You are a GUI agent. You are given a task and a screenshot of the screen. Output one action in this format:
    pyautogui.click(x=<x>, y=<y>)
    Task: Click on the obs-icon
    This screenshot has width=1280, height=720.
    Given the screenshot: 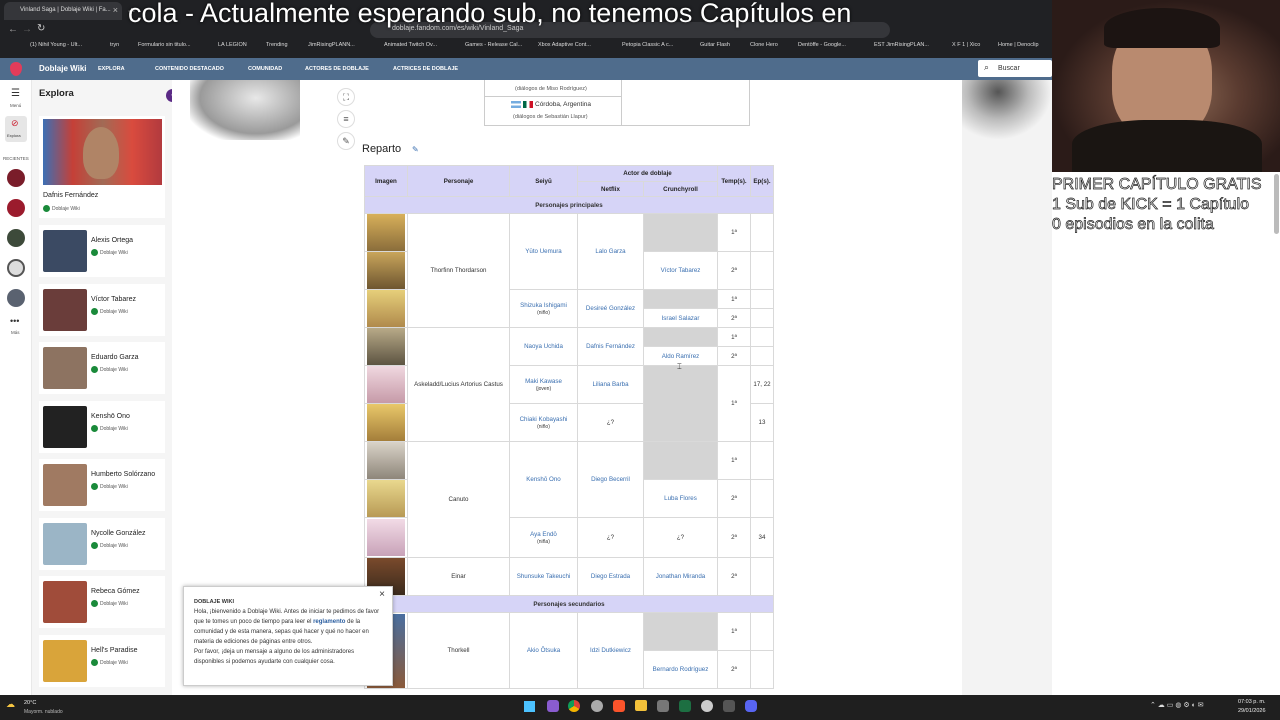 What is the action you would take?
    pyautogui.click(x=707, y=706)
    